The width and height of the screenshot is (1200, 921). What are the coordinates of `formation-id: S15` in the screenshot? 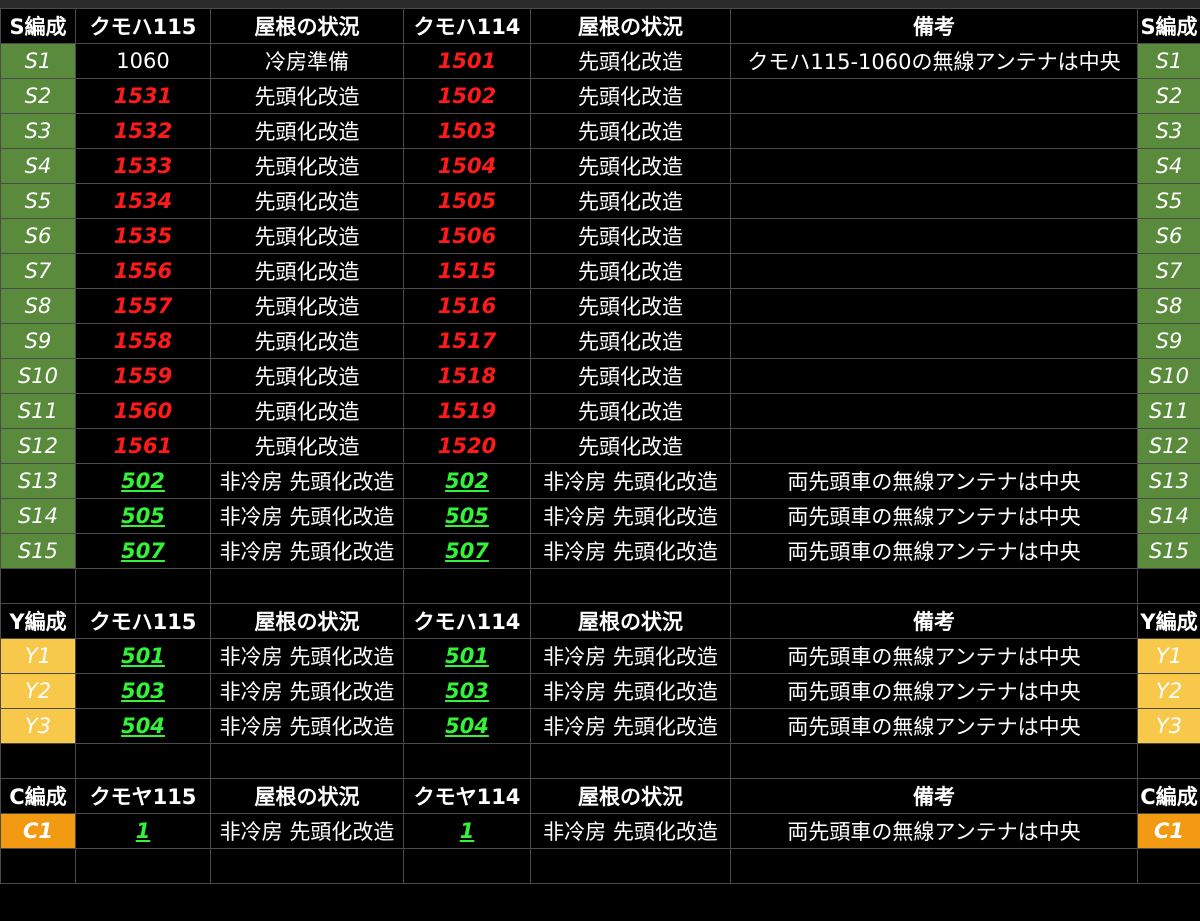 It's located at (38, 551).